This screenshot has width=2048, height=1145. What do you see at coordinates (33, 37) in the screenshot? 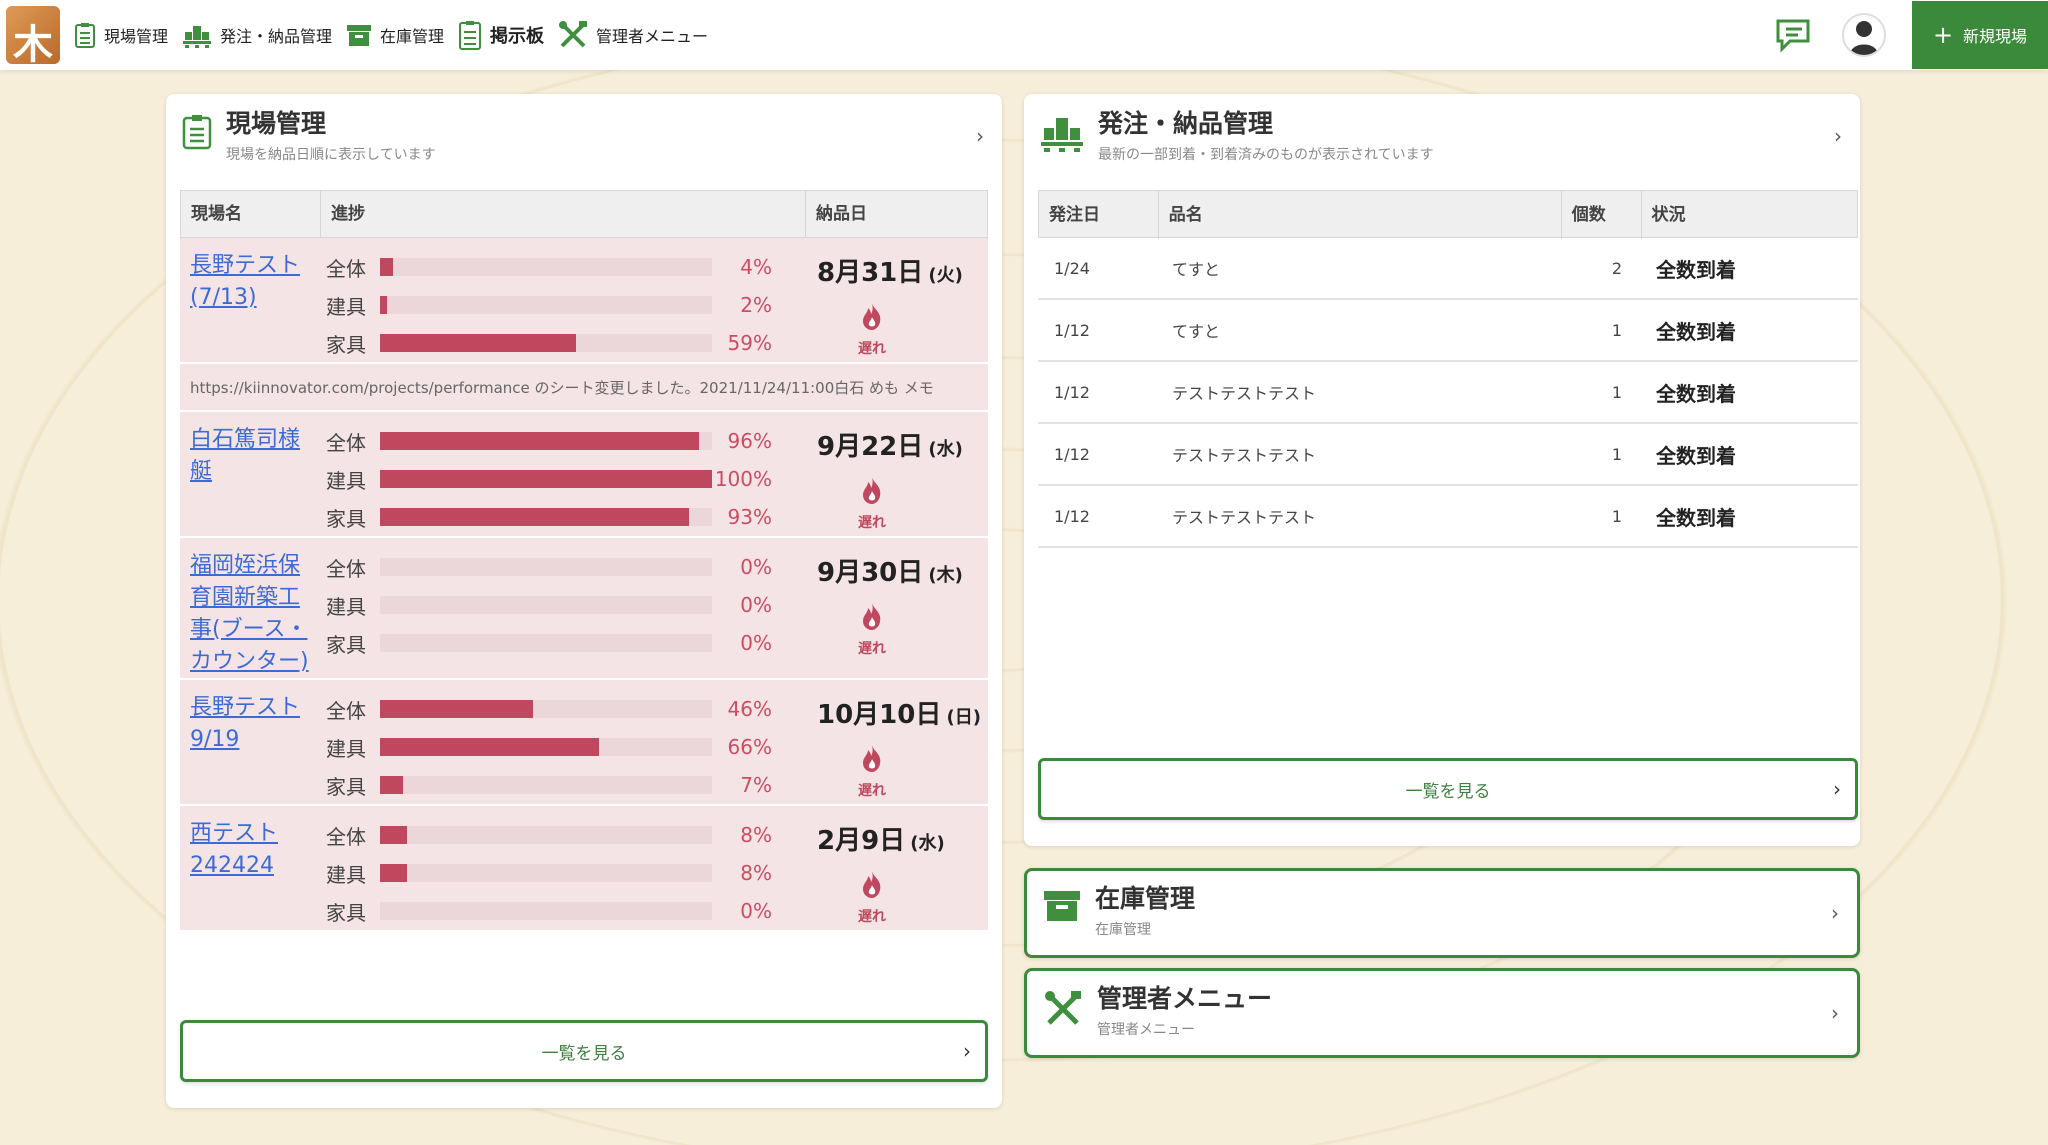
I see `logo-icon: 木` at bounding box center [33, 37].